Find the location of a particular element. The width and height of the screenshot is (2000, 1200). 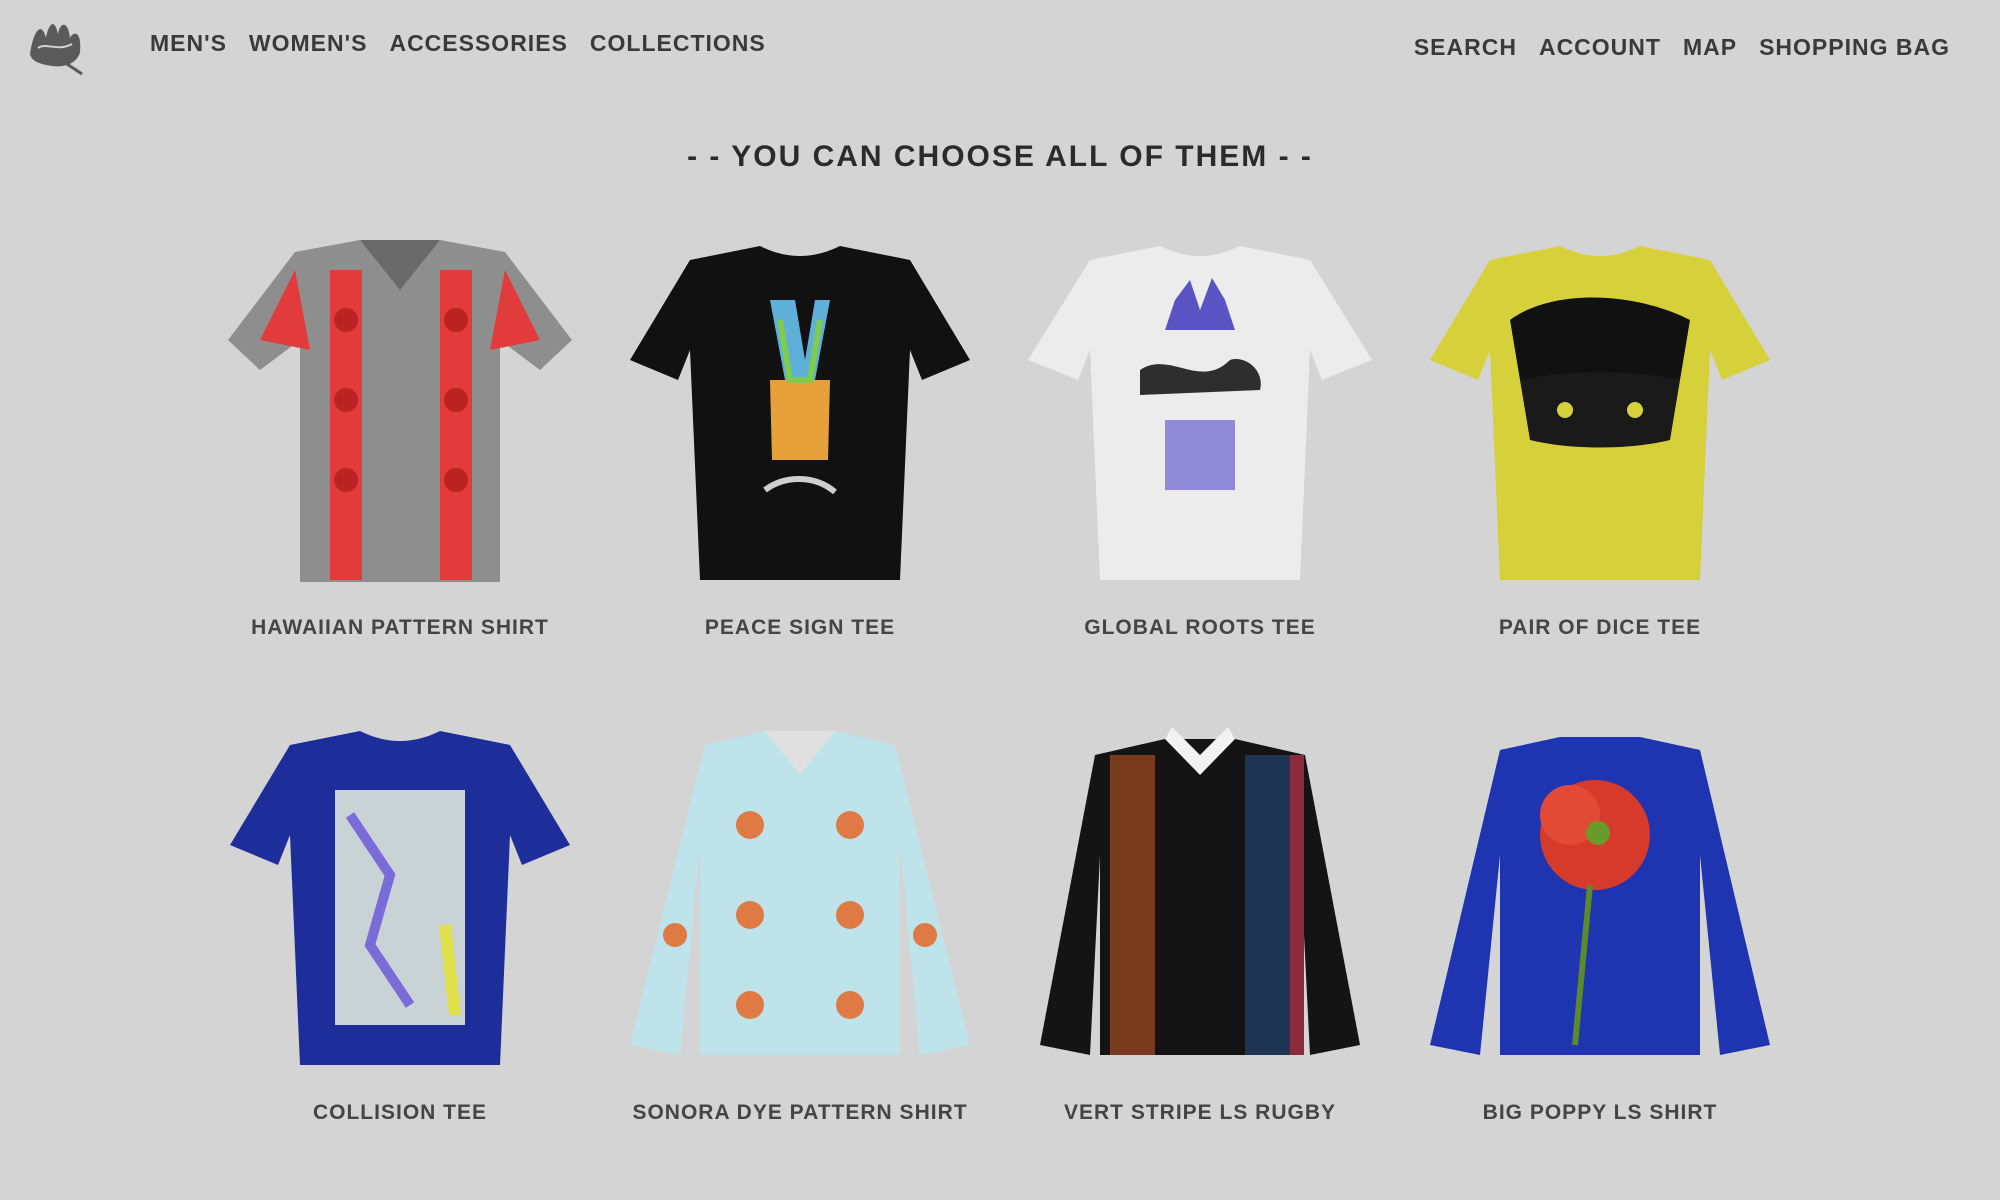

sonora-shirt-icon is located at coordinates (800, 905).